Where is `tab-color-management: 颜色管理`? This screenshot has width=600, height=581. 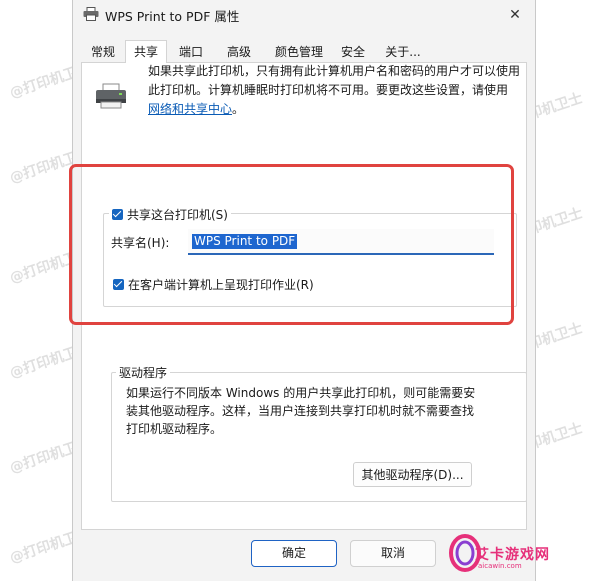
tab-color-management: 颜色管理 is located at coordinates (299, 52).